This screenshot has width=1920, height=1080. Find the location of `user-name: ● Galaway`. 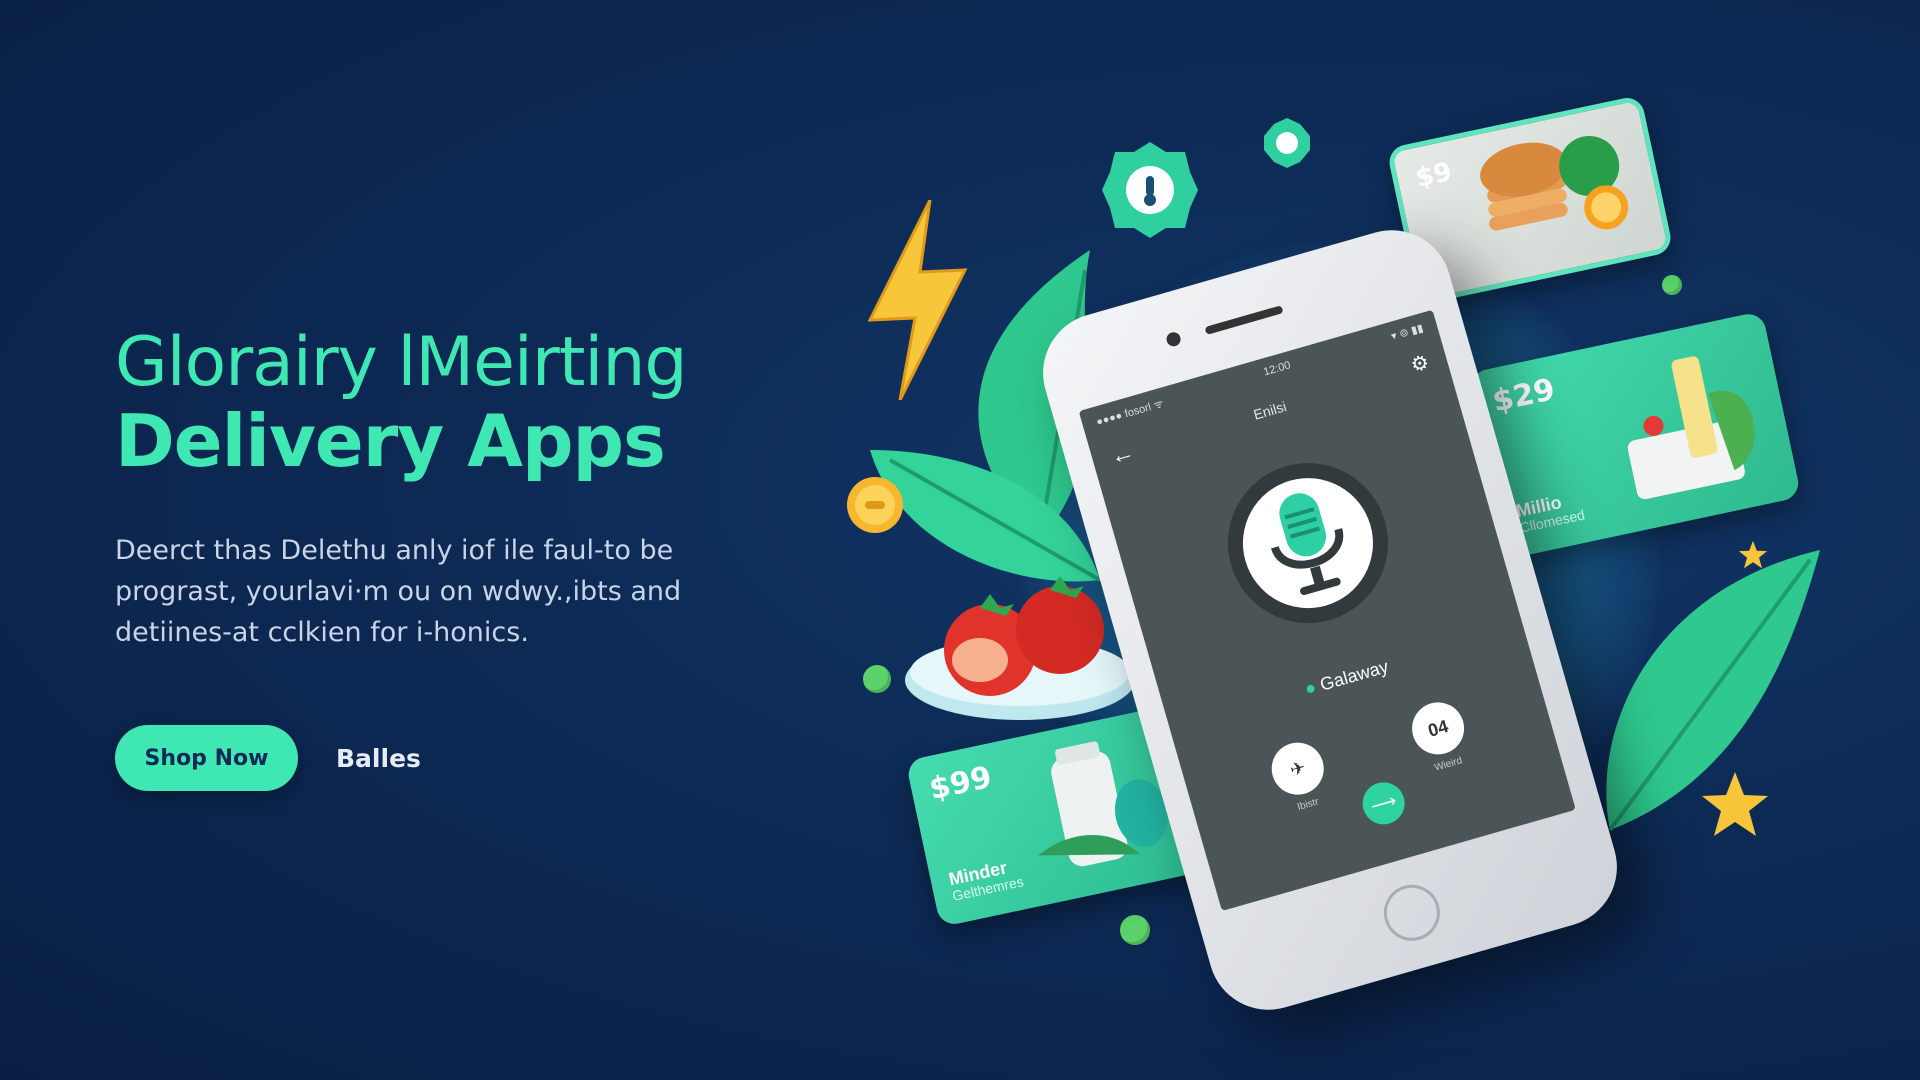

user-name: ● Galaway is located at coordinates (1347, 678).